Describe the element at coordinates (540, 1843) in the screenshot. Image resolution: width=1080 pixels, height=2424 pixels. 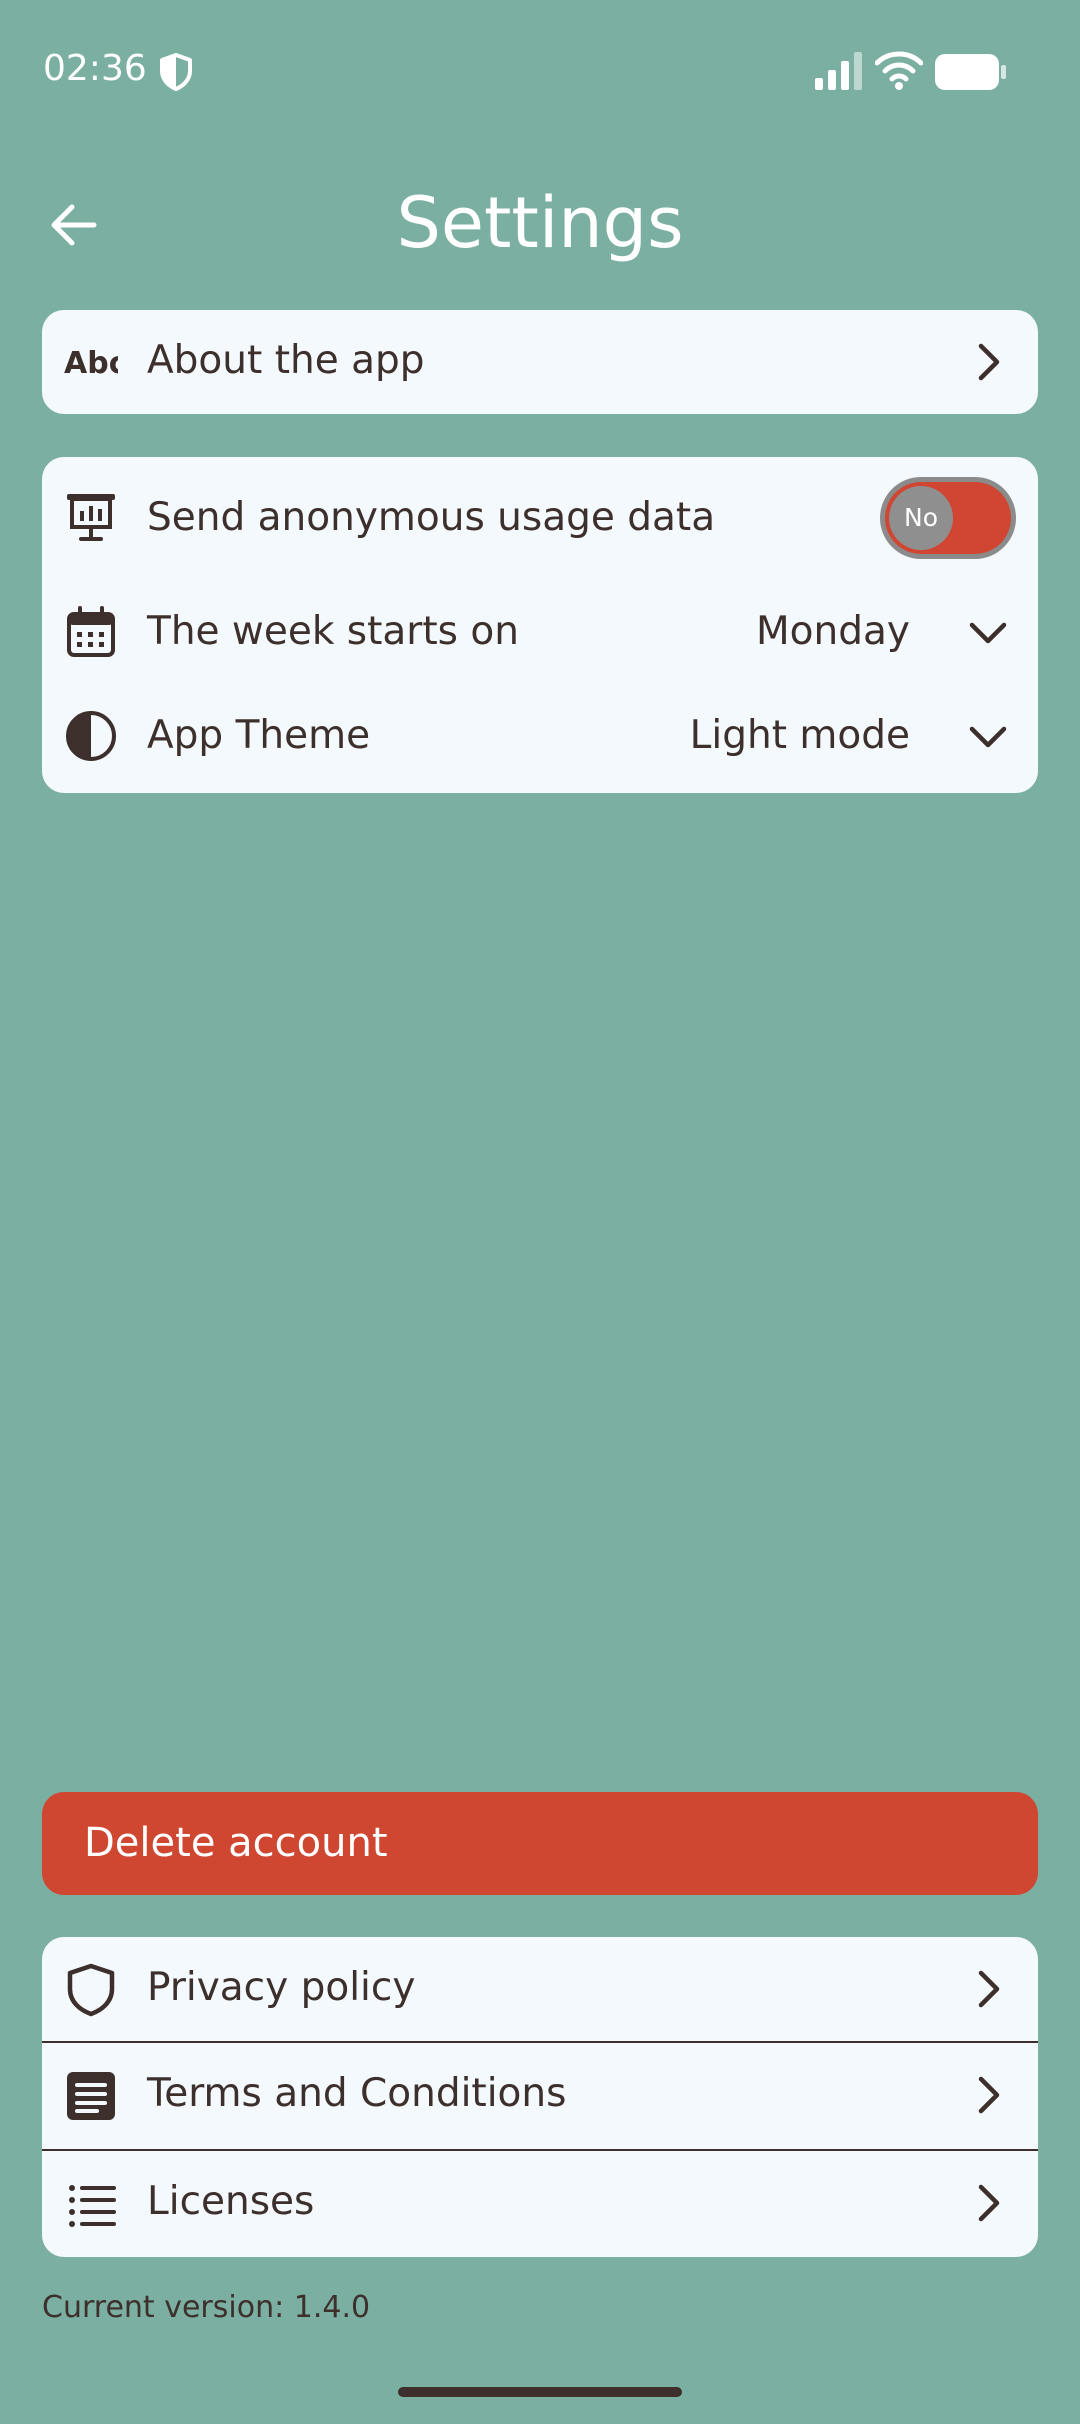
I see `delete-account-button: Delete account` at that location.